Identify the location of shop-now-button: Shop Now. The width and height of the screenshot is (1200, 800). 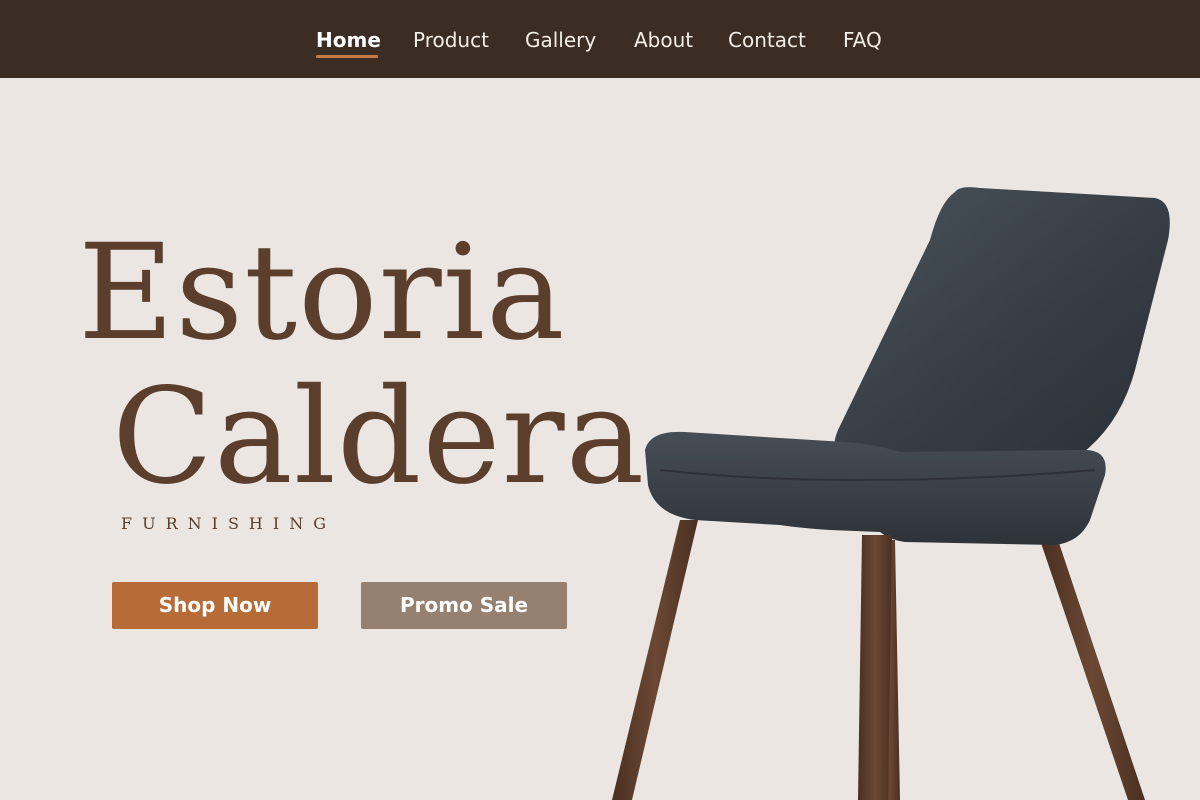
(215, 605).